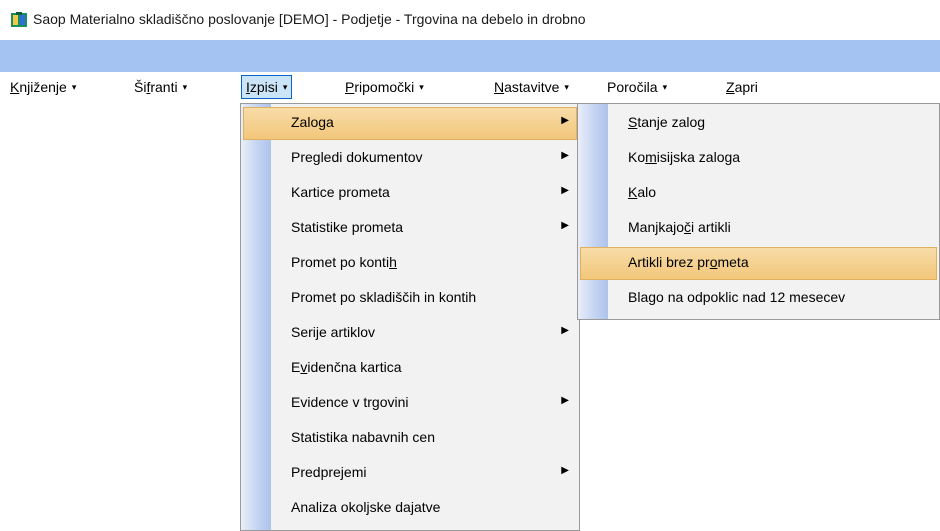 Image resolution: width=940 pixels, height=531 pixels. What do you see at coordinates (410, 473) in the screenshot?
I see `menu-item-predprejemi: Predprejemi ▶` at bounding box center [410, 473].